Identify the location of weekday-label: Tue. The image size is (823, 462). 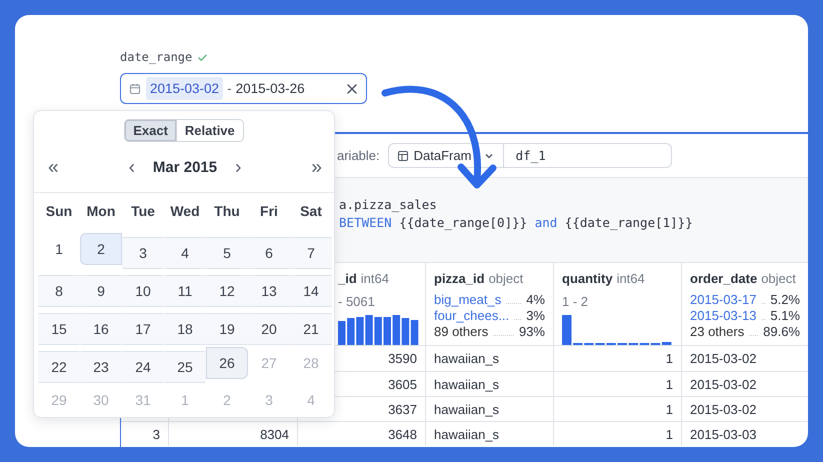
(143, 211).